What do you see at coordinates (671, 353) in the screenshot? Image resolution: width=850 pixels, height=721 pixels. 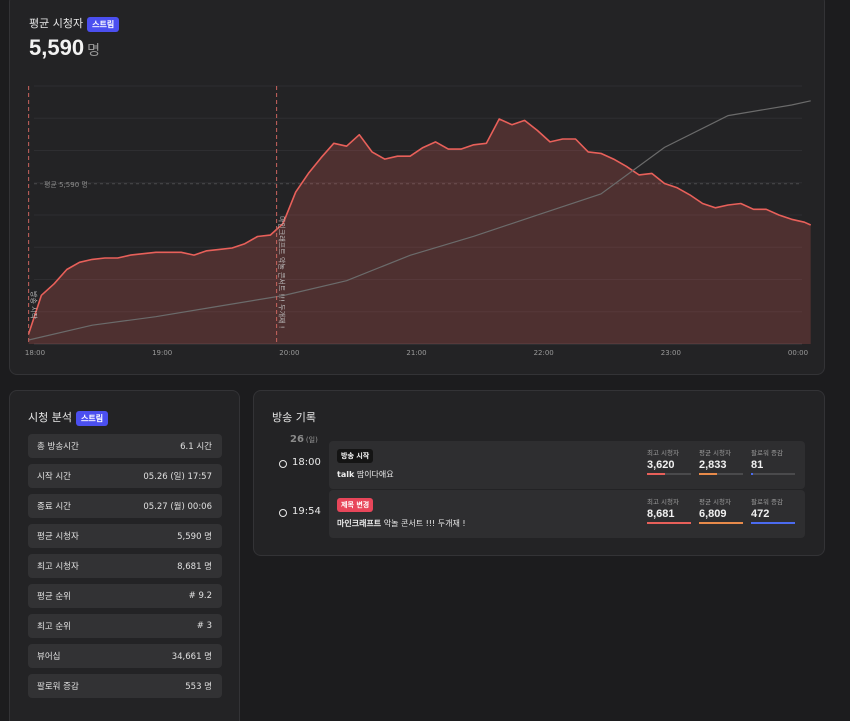 I see `x-tick-label: 23:00` at bounding box center [671, 353].